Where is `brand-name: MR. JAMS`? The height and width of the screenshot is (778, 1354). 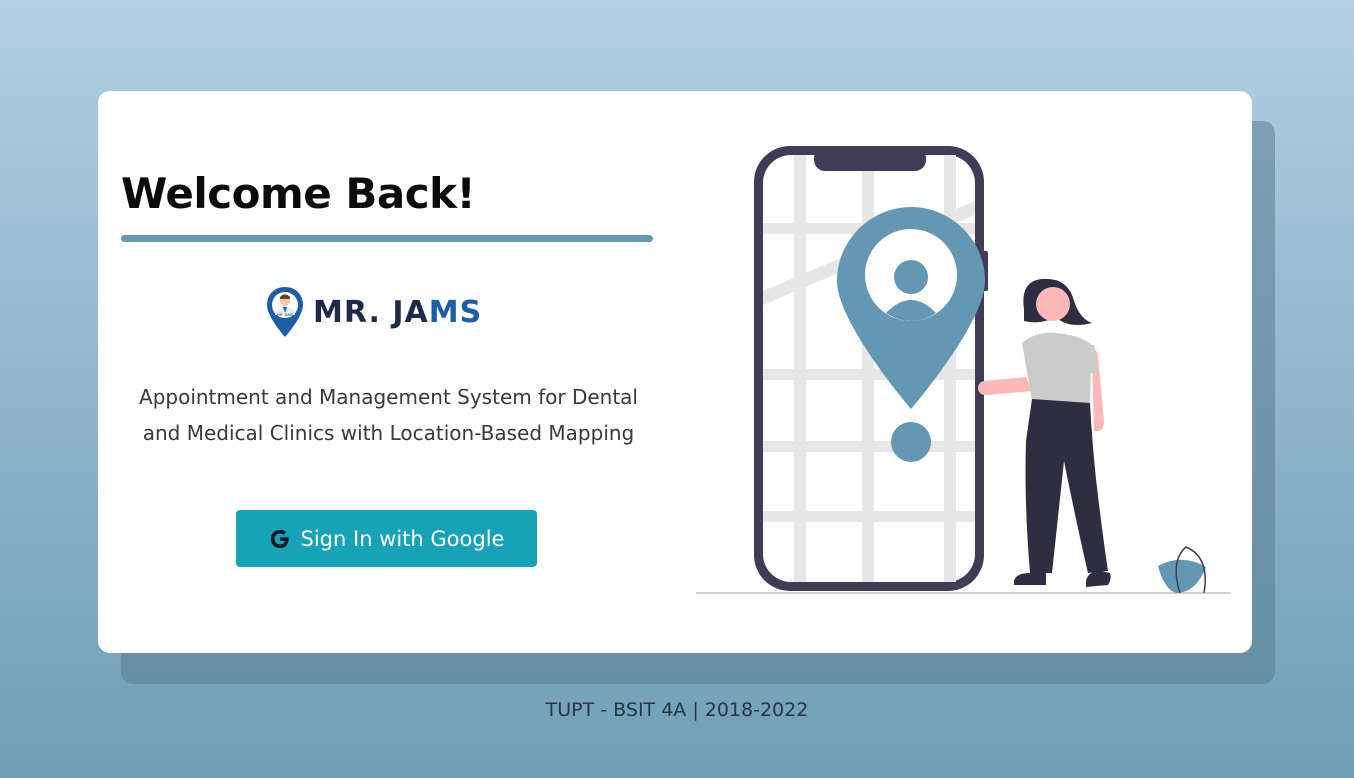
brand-name: MR. JAMS is located at coordinates (397, 312).